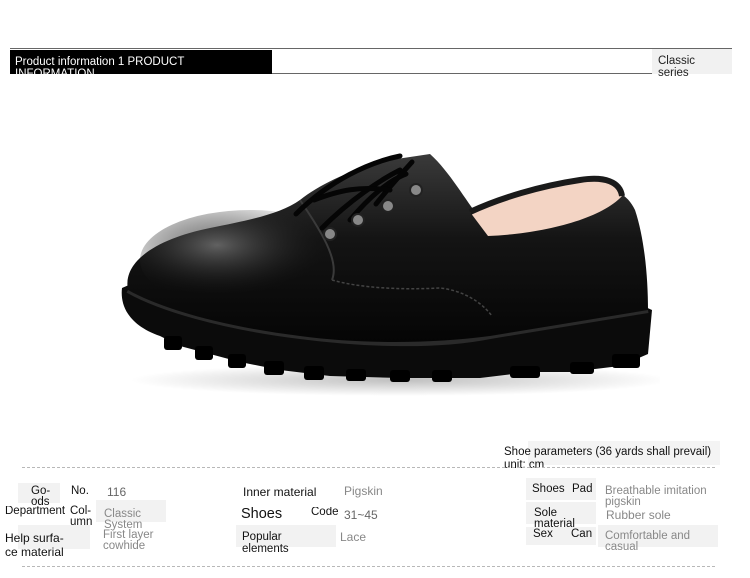 This screenshot has width=750, height=578. What do you see at coordinates (361, 515) in the screenshot?
I see `code-value: 31~45` at bounding box center [361, 515].